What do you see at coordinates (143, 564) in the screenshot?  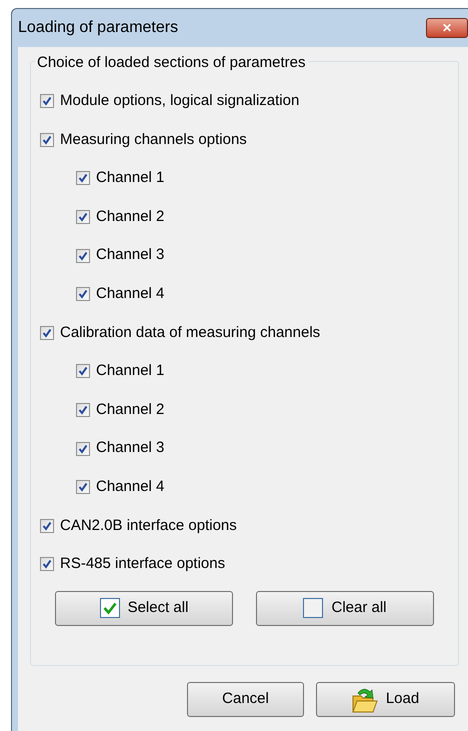 I see `option-label: RS-485 interface options` at bounding box center [143, 564].